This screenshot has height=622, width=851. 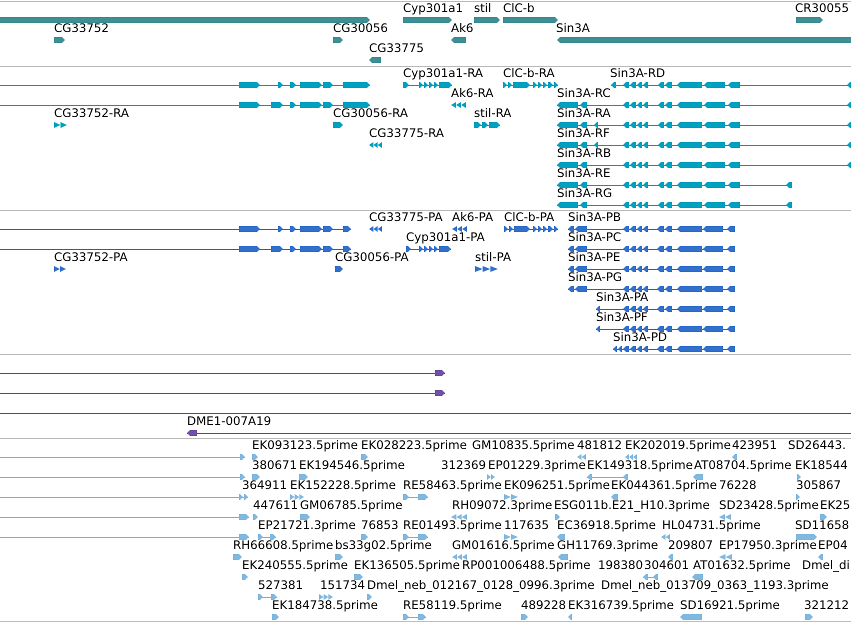 I want to click on transcript-label: stil-RA, so click(x=493, y=113).